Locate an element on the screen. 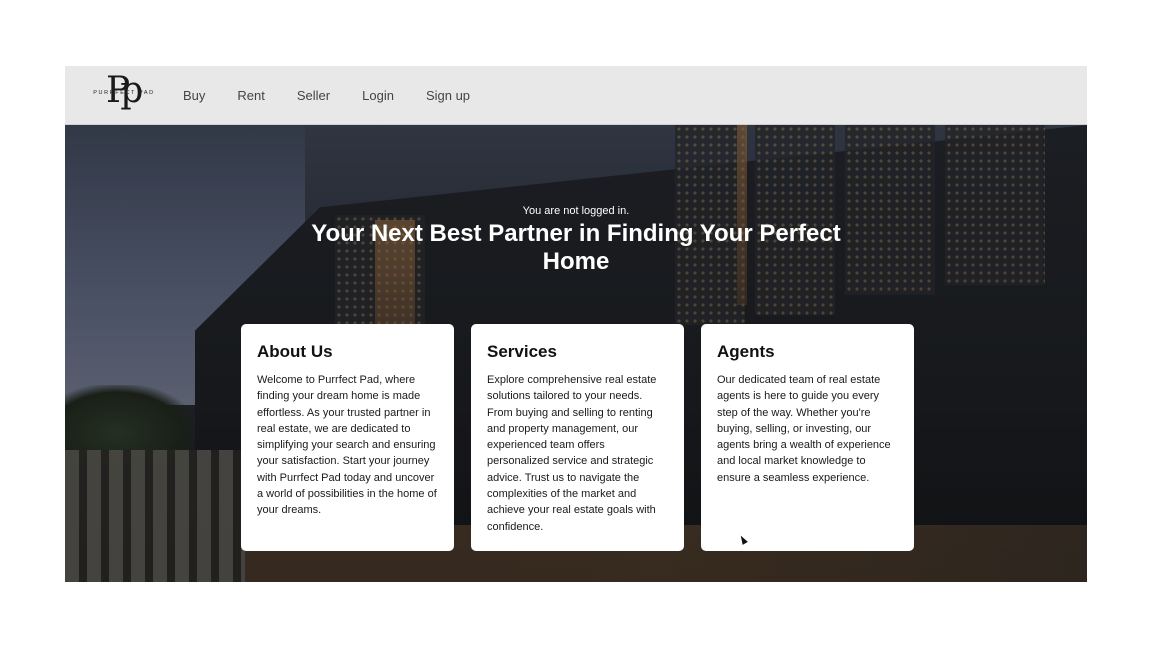  login-status-text: You are not logged in. is located at coordinates (576, 211).